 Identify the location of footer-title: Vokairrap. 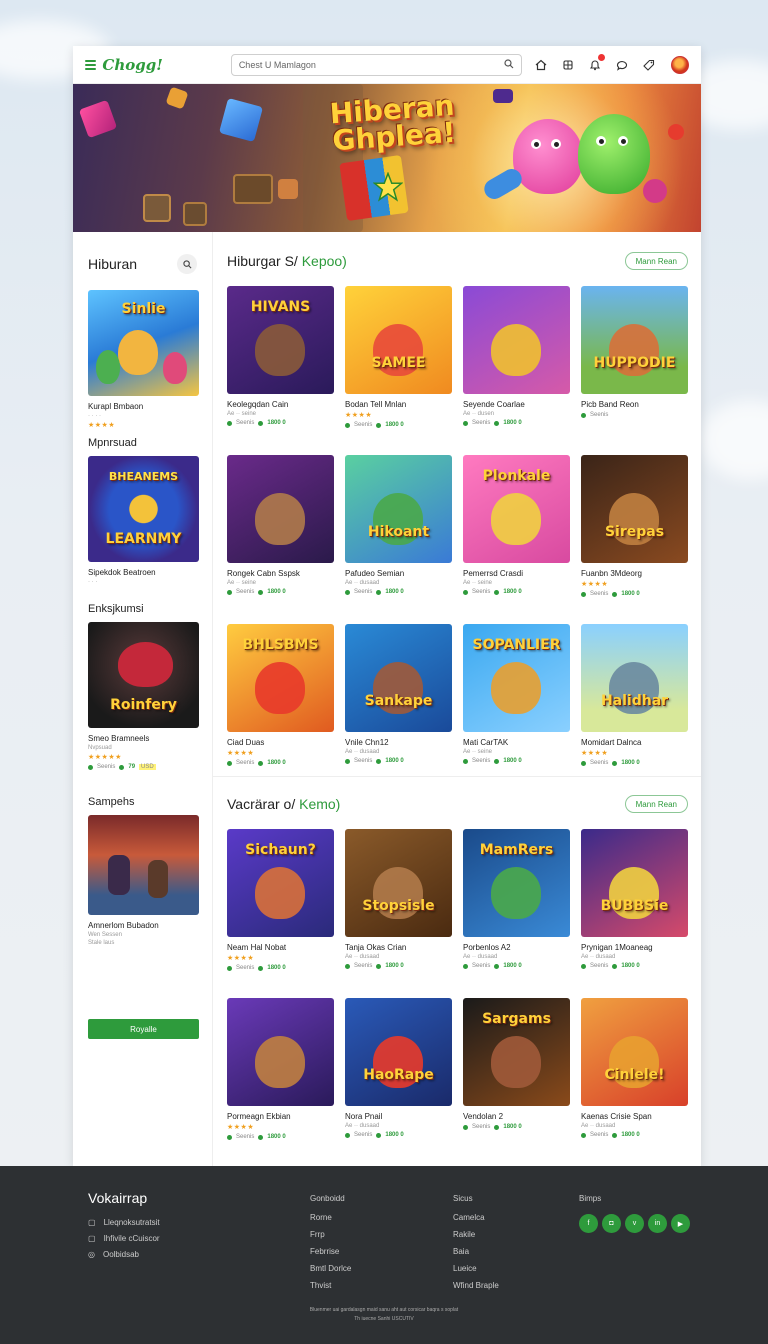
(118, 1198).